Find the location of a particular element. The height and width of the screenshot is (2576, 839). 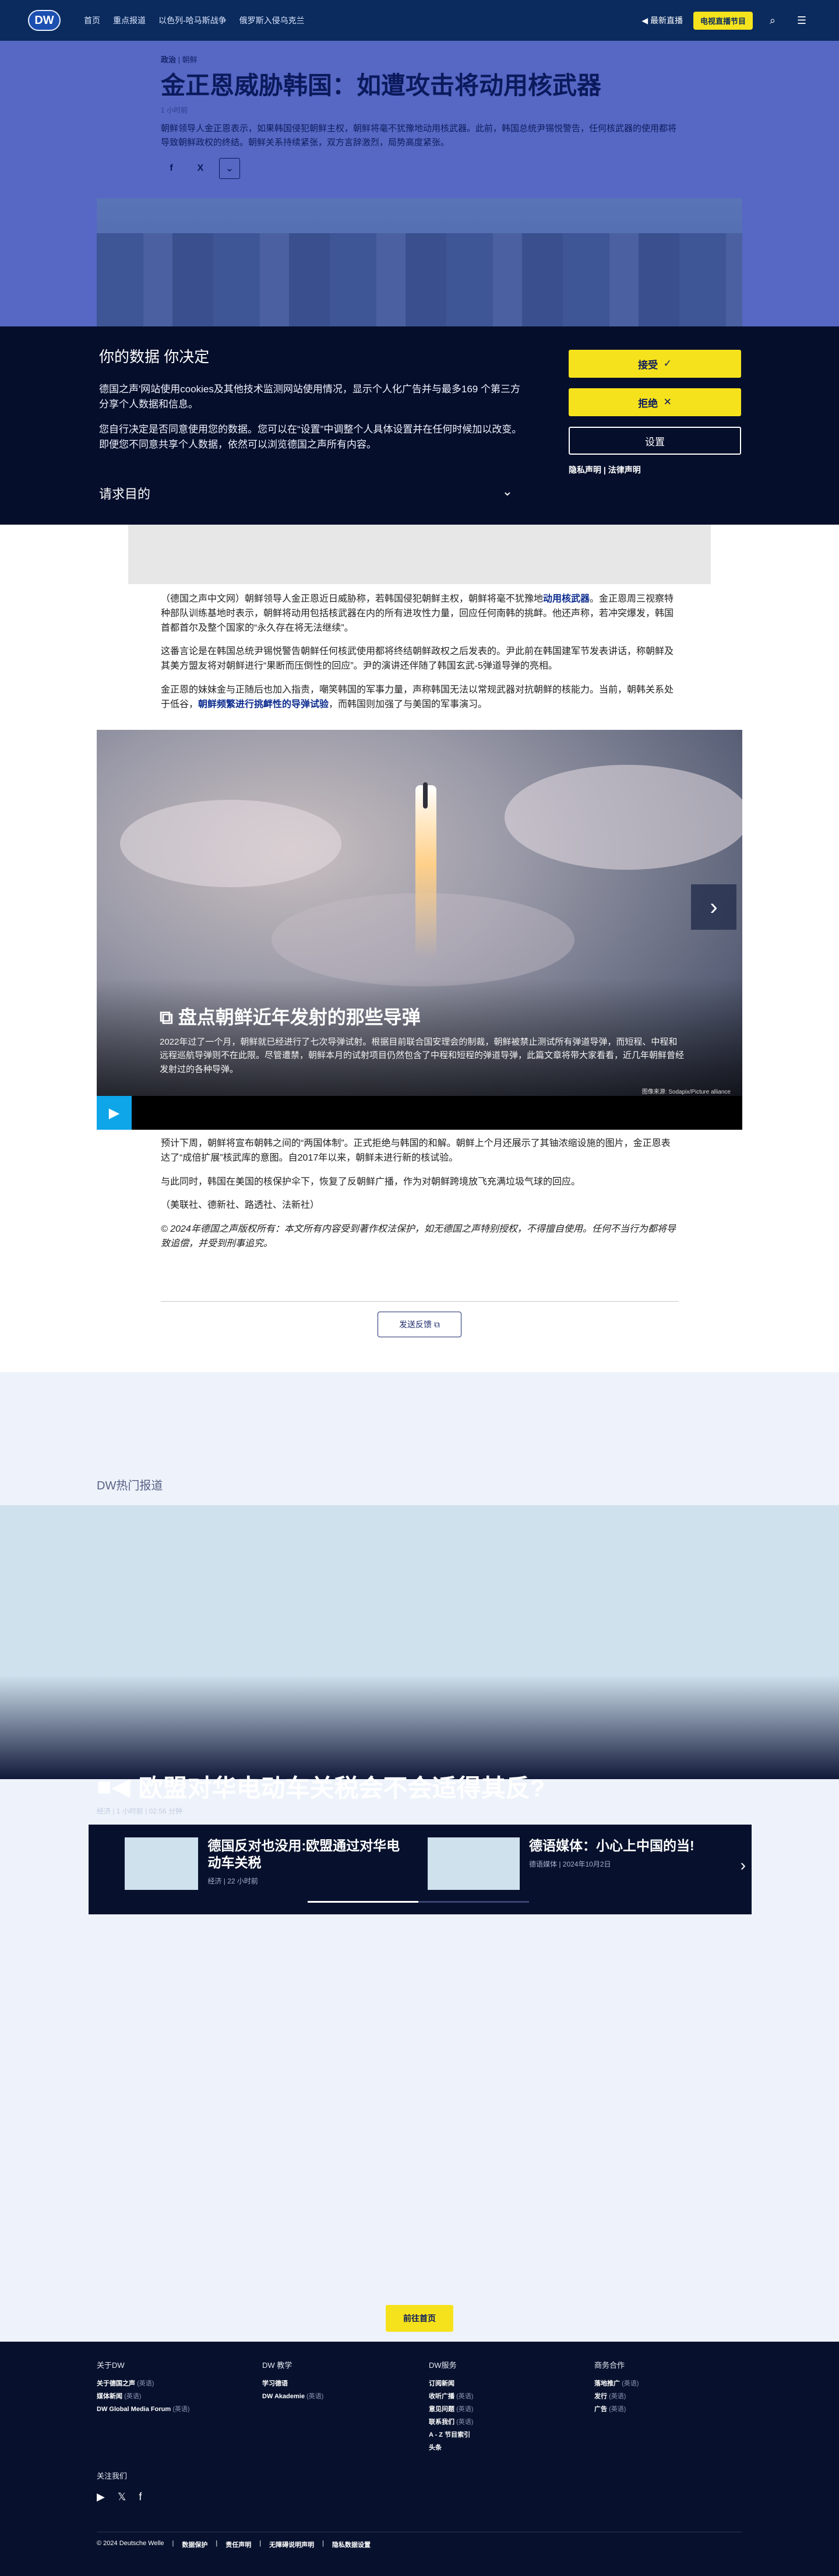

missile-test-link: 朝鲜频繁进行挑衅性的导弹试验 is located at coordinates (263, 704).